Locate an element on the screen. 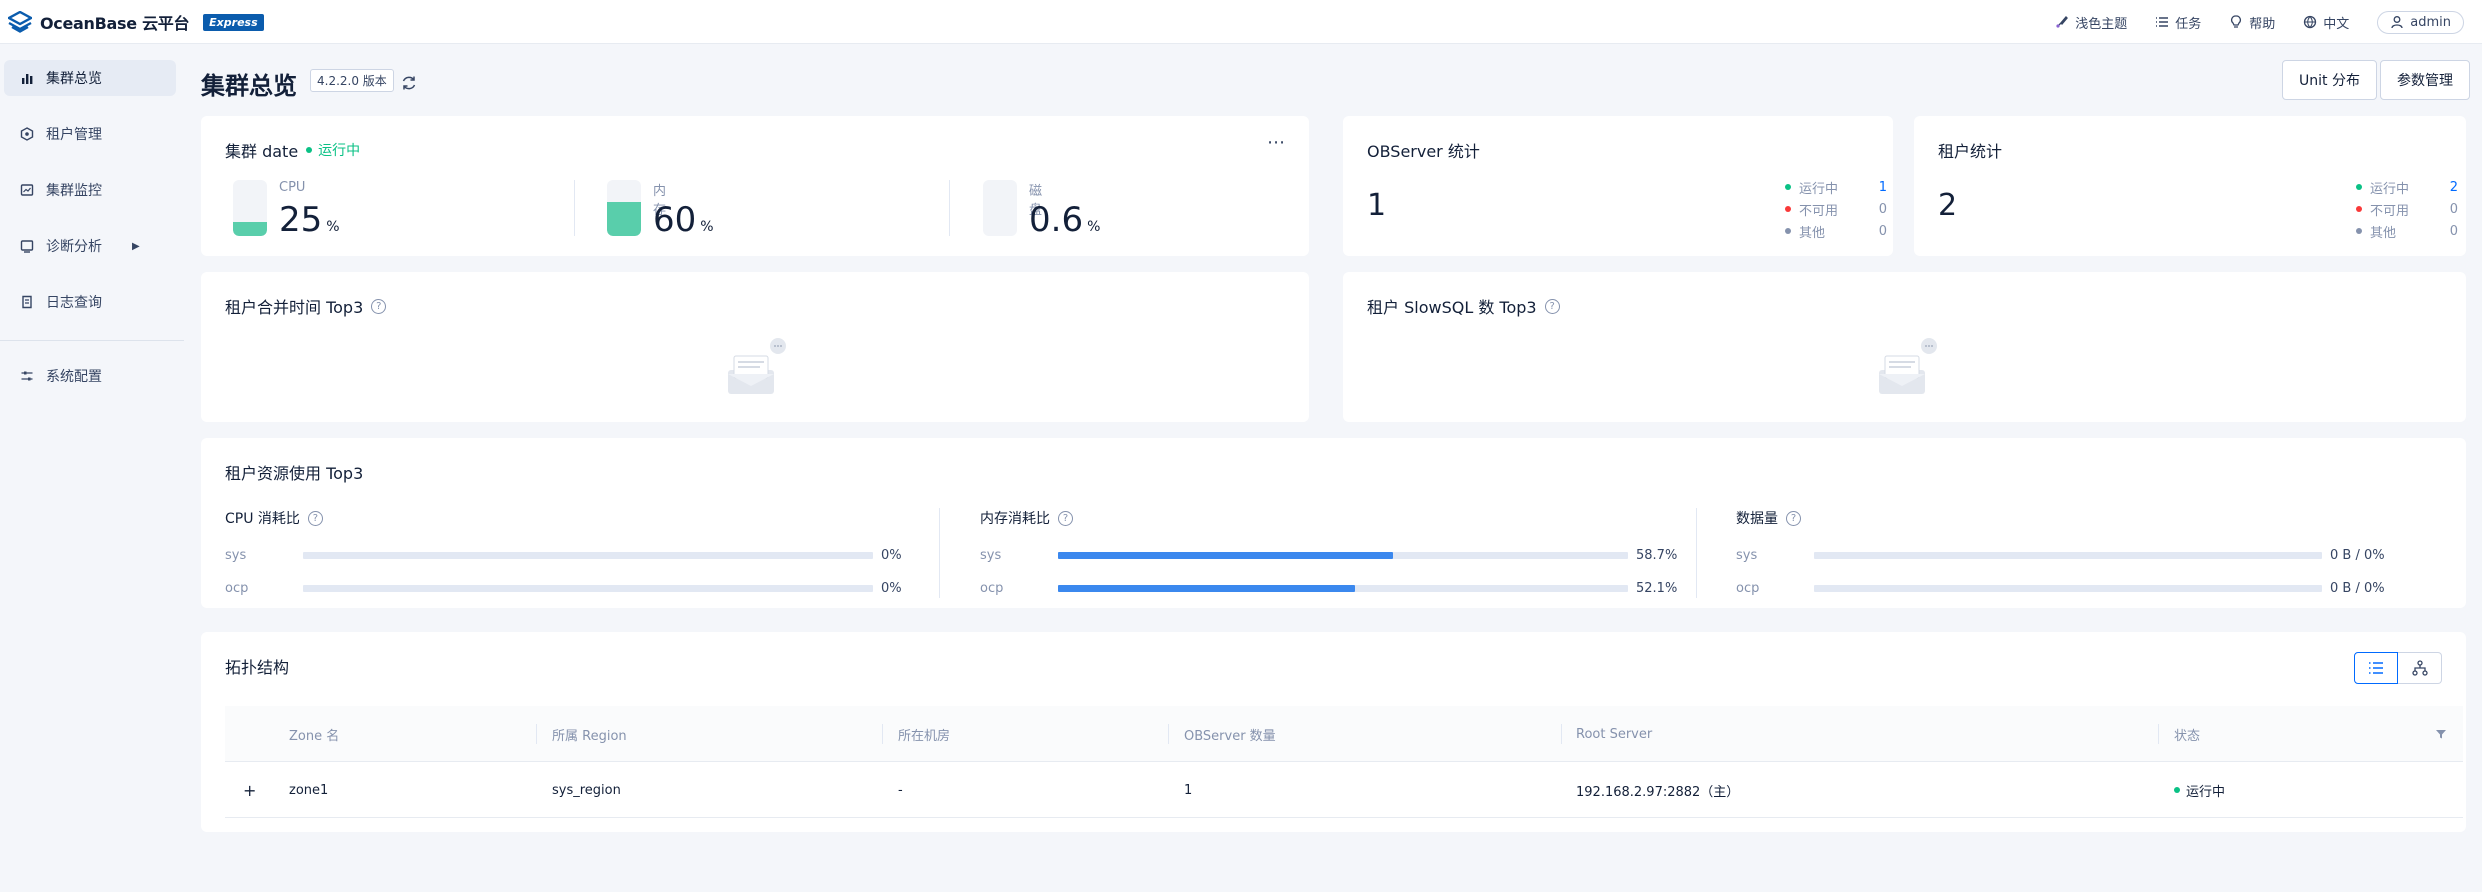 Image resolution: width=2482 pixels, height=892 pixels. caret-right-icon: ▶ is located at coordinates (136, 246).